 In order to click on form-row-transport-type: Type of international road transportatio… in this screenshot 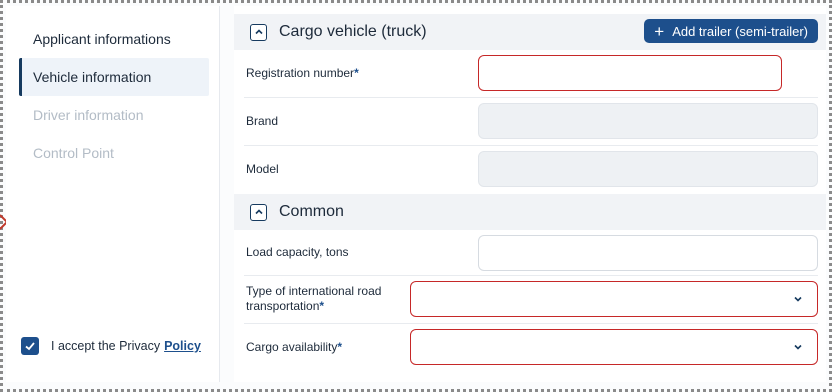, I will do `click(531, 300)`.